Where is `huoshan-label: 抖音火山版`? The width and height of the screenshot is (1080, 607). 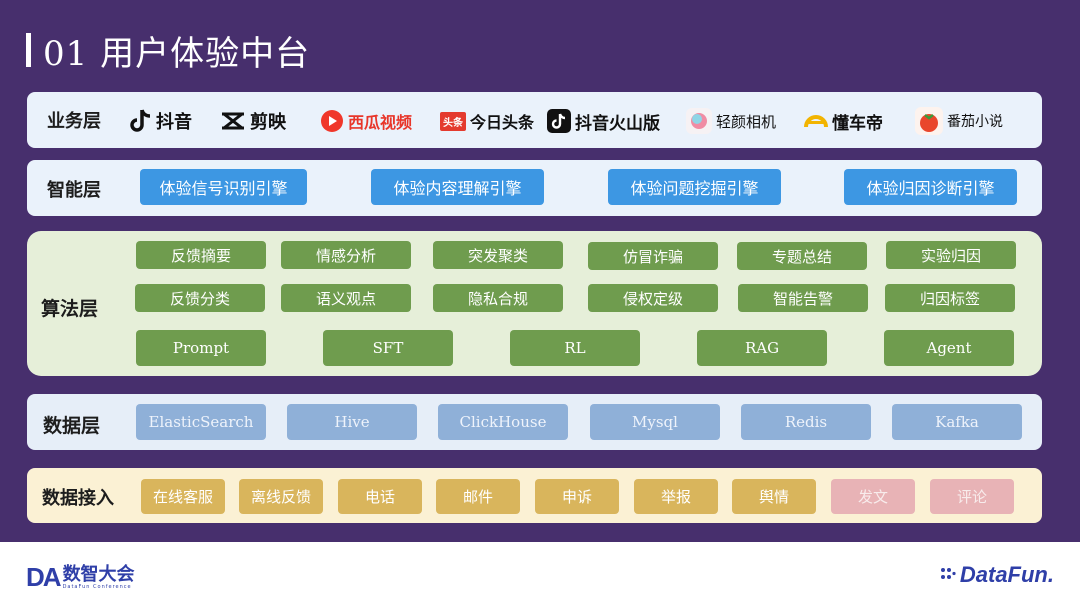 huoshan-label: 抖音火山版 is located at coordinates (617, 123).